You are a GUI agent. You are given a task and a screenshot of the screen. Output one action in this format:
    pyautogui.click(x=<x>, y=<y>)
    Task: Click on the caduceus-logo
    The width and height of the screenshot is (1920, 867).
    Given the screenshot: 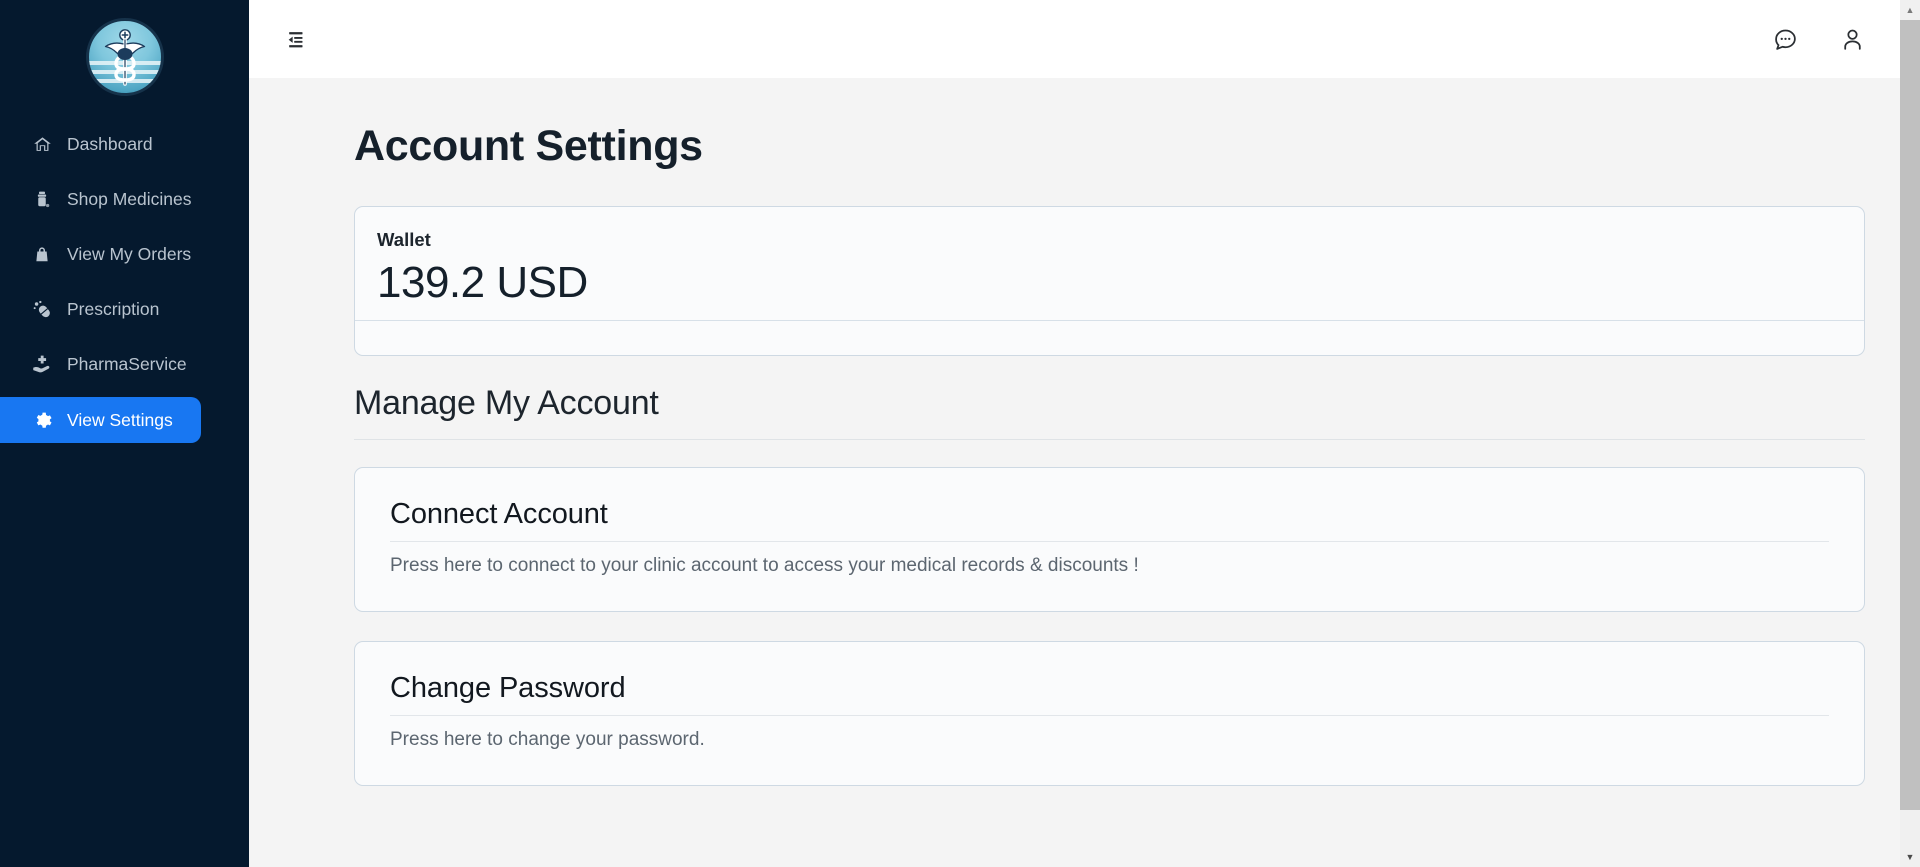 What is the action you would take?
    pyautogui.click(x=124, y=57)
    